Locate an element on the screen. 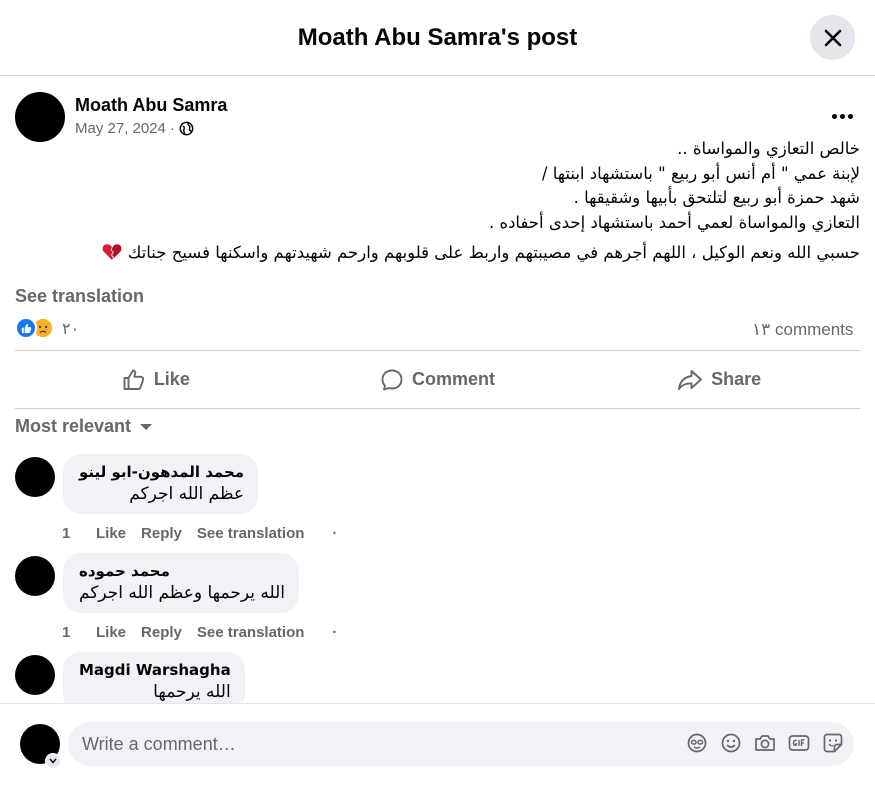  author-avatar is located at coordinates (40, 117).